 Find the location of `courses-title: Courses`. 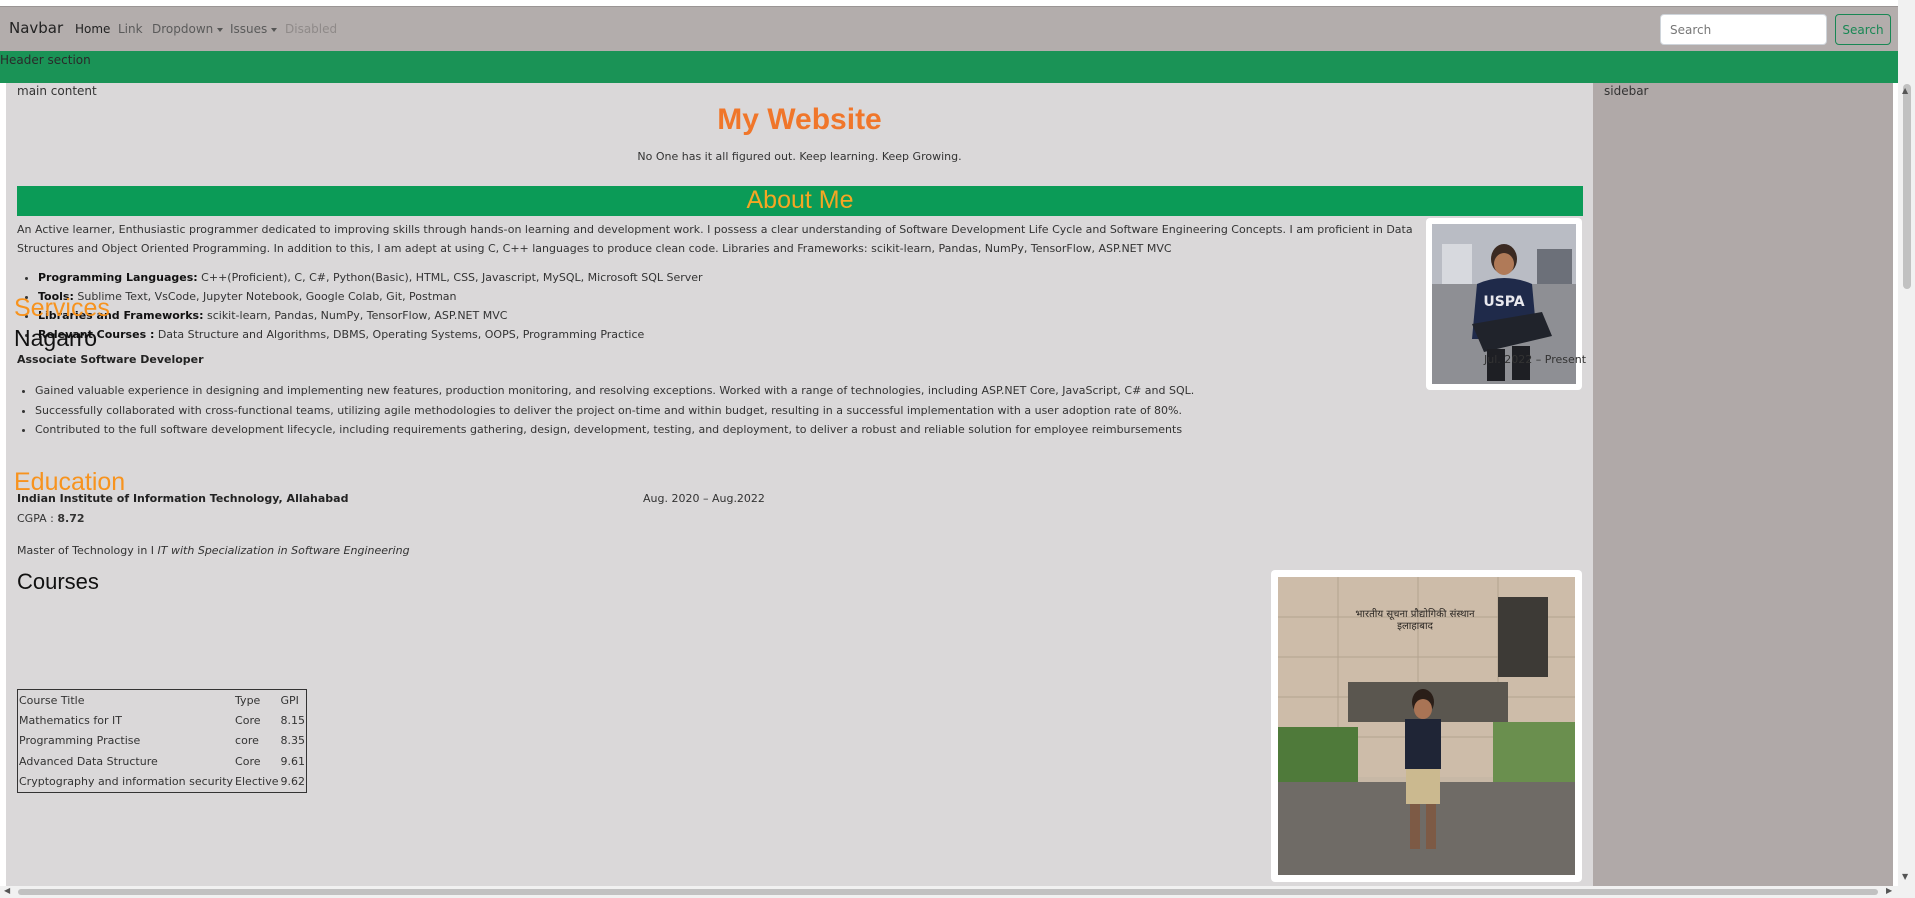

courses-title: Courses is located at coordinates (58, 581).